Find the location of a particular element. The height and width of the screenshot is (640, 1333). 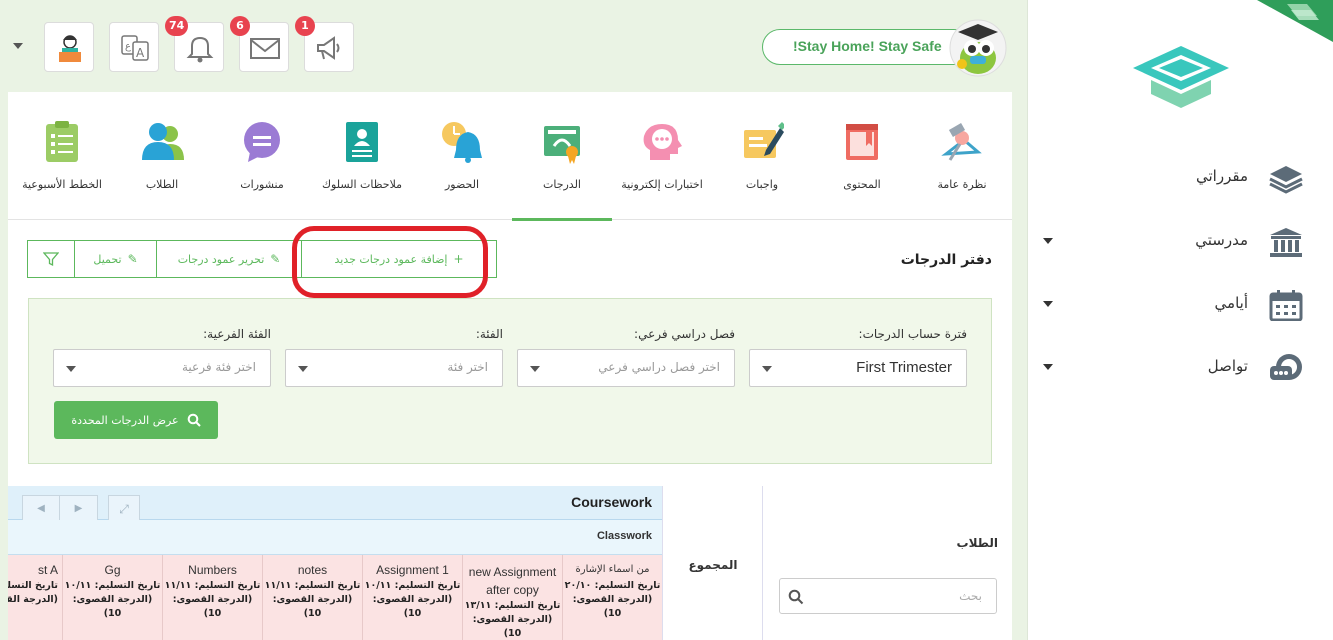

grade-column-header: st A تاريخ التسليم (الدرجة القص is located at coordinates (35, 597).